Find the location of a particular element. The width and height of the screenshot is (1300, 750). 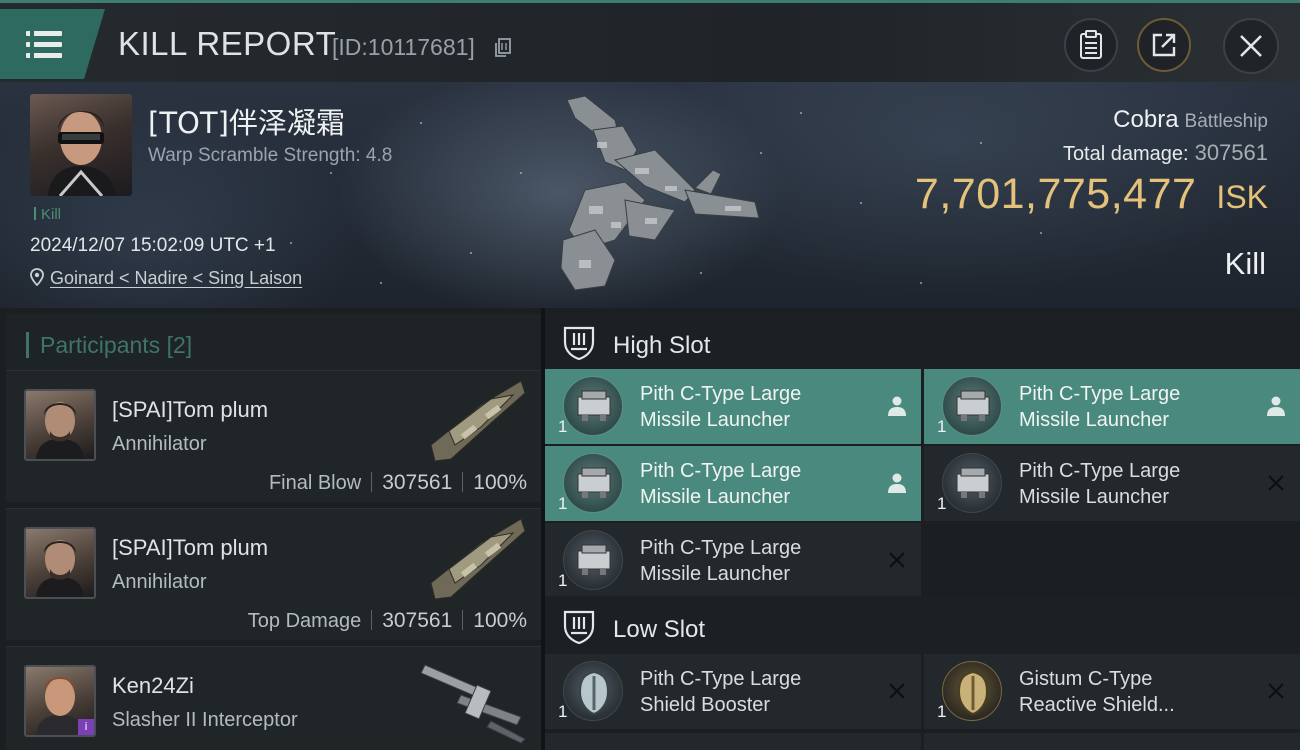

clone-status-icon: i is located at coordinates (86, 727).